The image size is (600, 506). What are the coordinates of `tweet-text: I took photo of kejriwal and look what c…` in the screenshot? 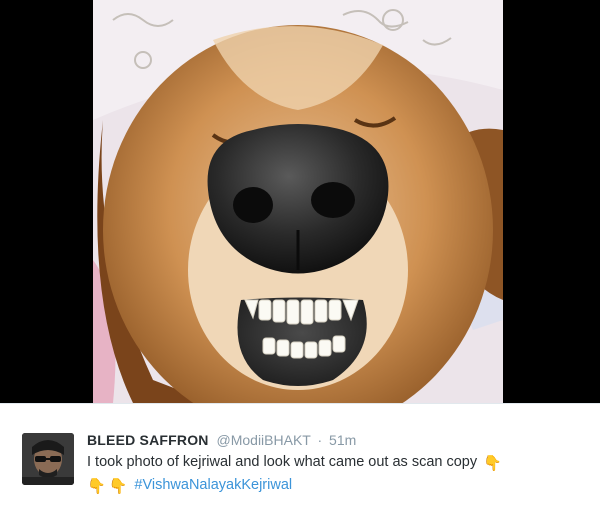 It's located at (337, 474).